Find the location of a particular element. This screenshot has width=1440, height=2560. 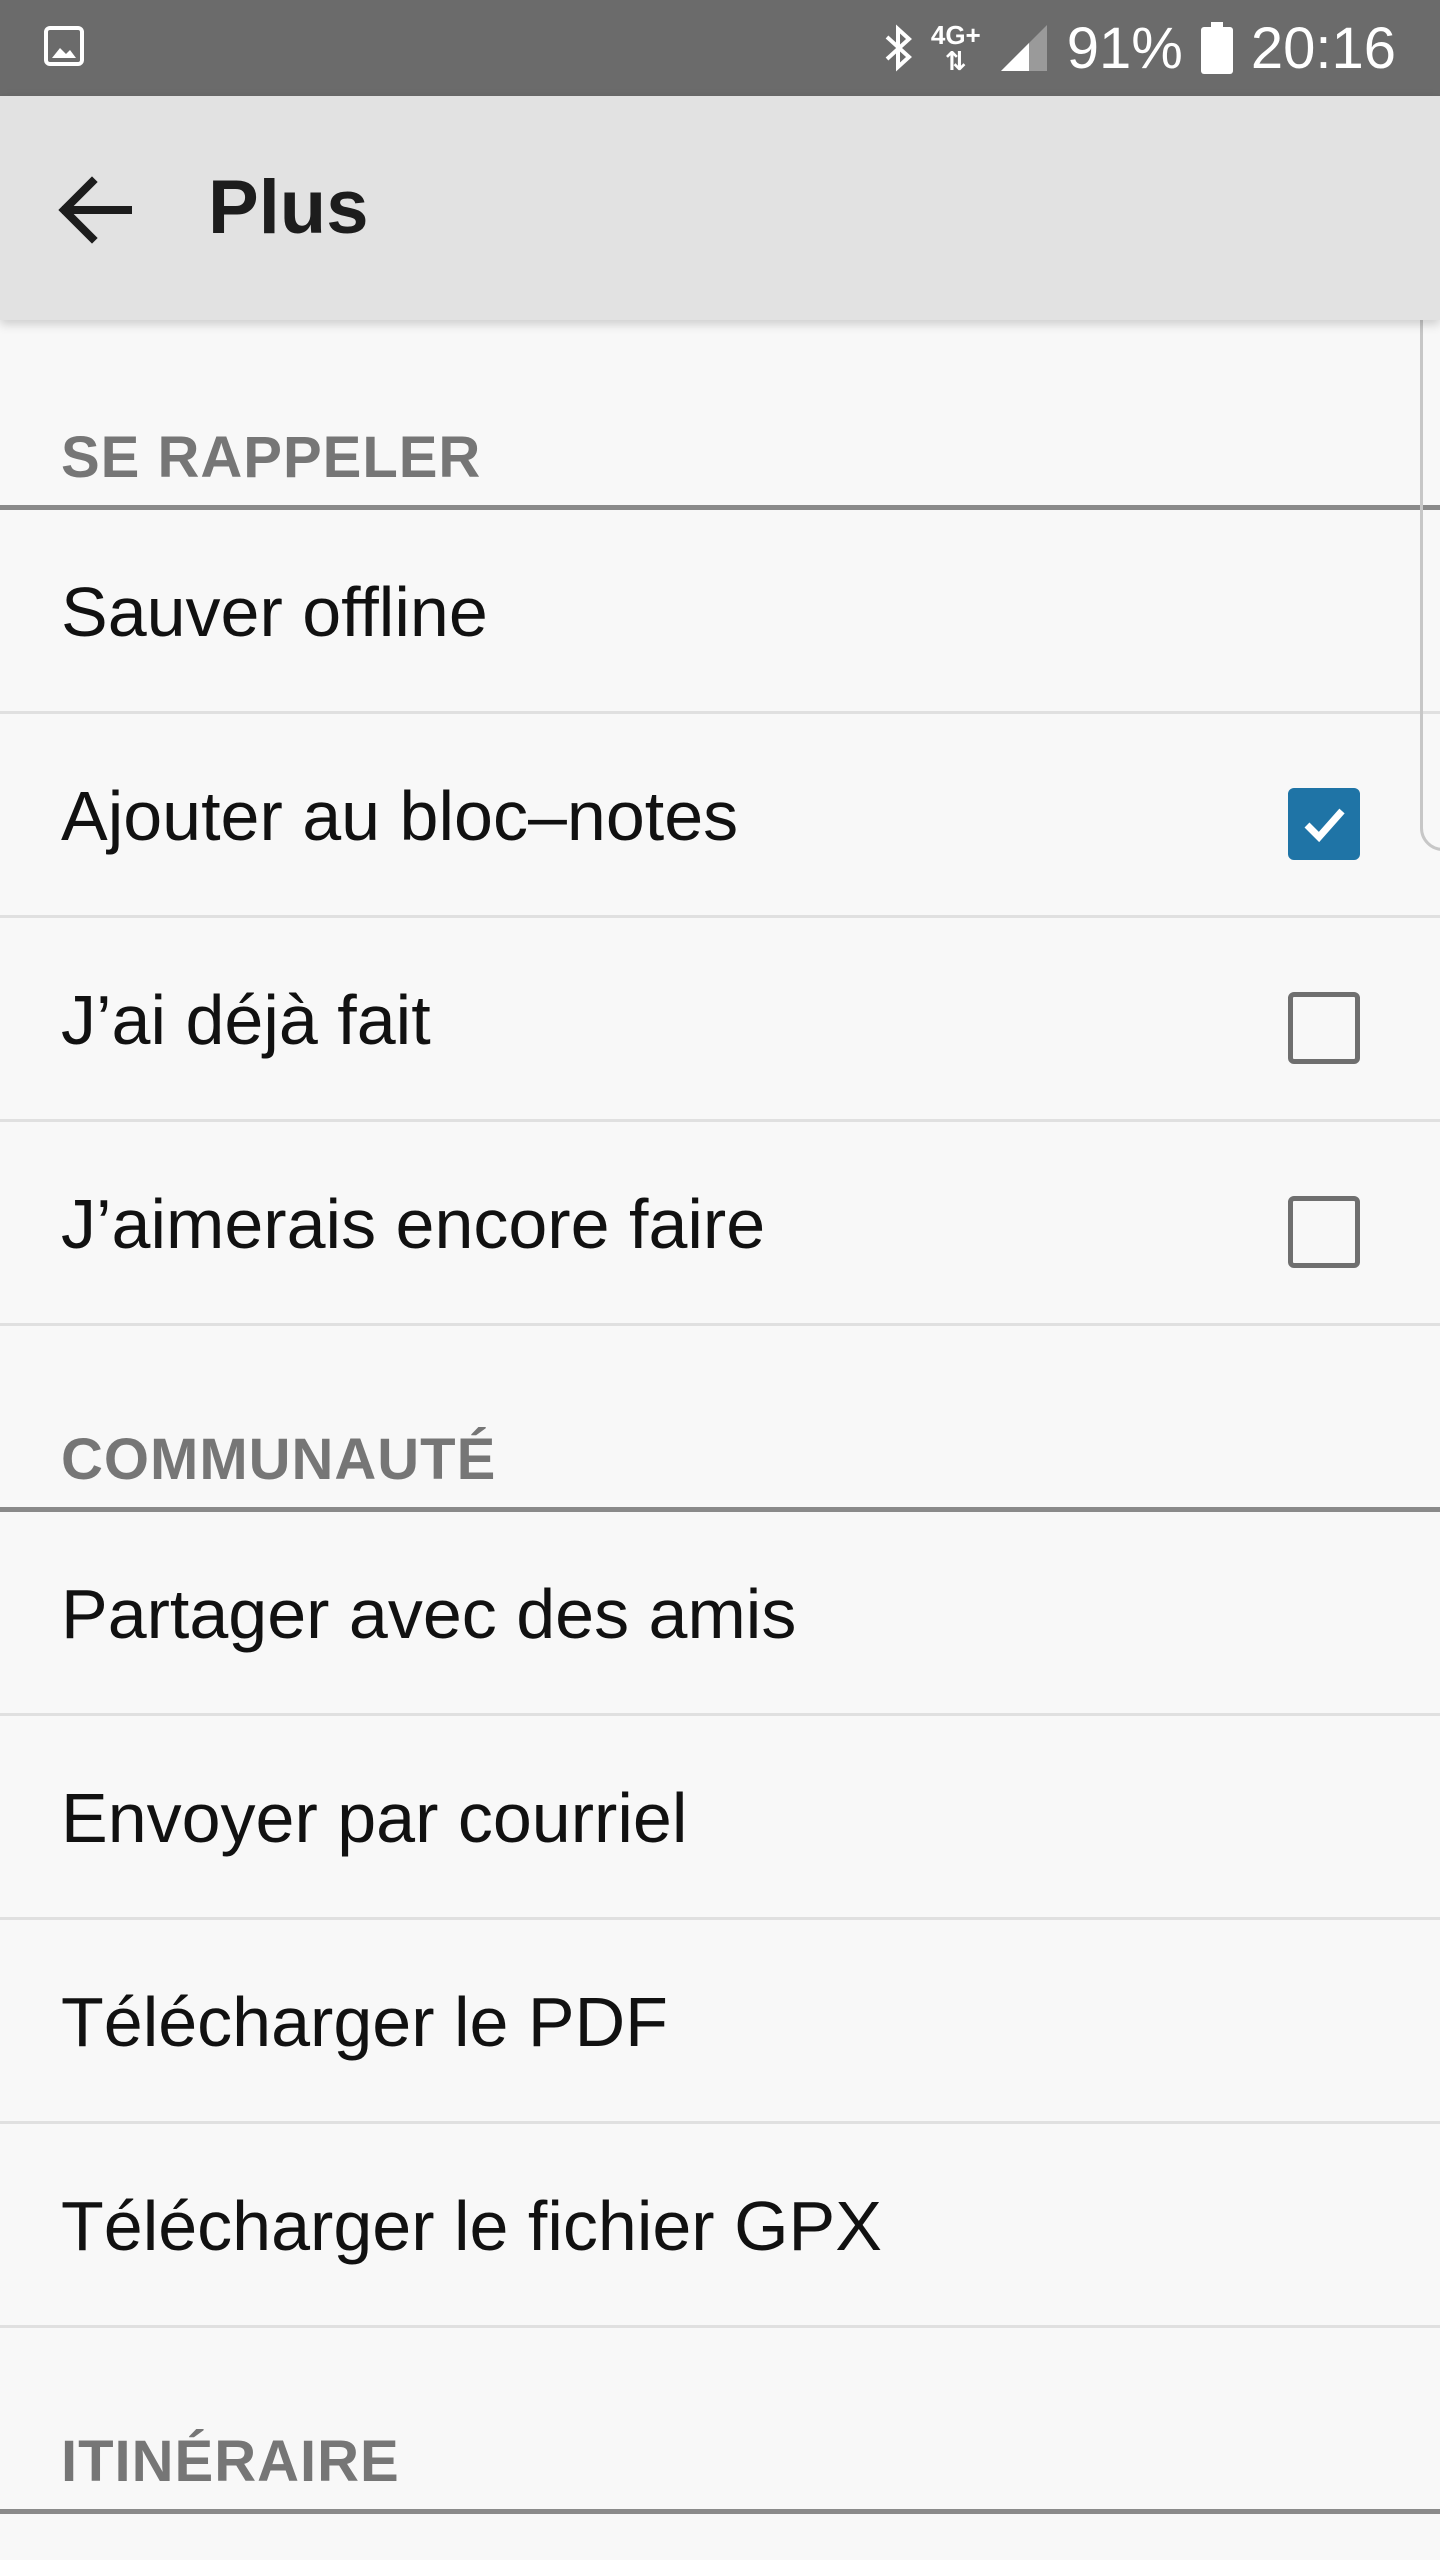

share-with-friends-item: Partager avec des amis is located at coordinates (720, 1614).